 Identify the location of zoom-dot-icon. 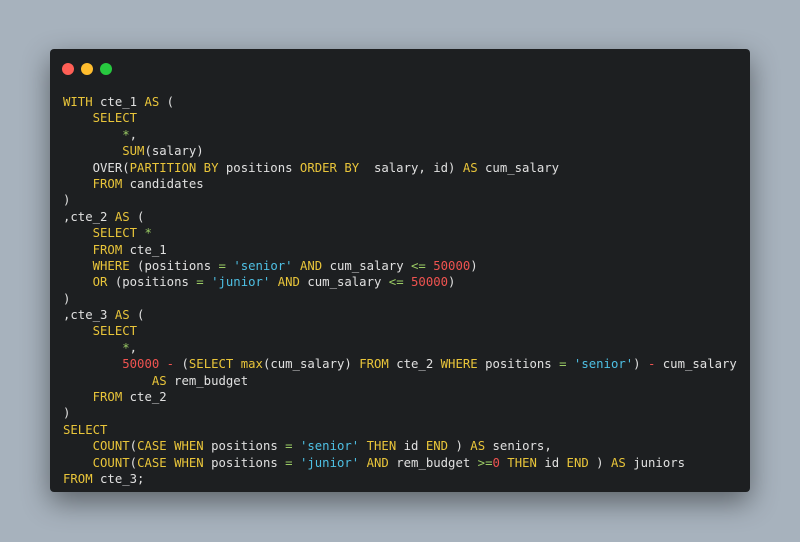
(106, 69).